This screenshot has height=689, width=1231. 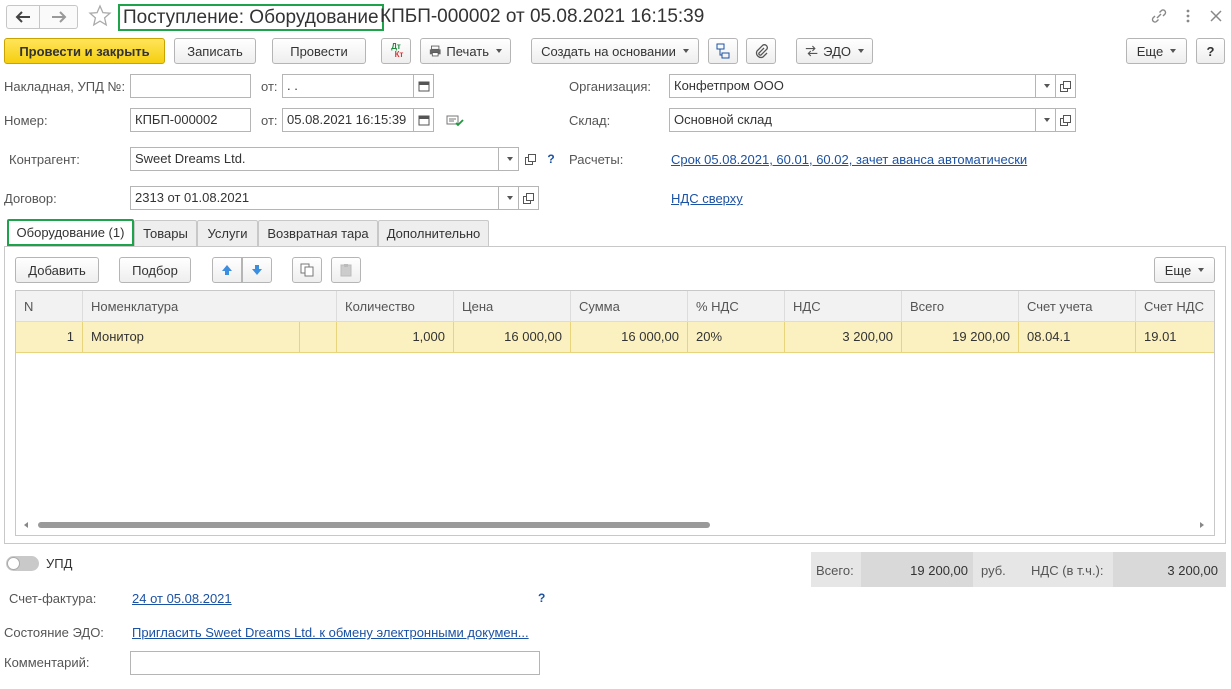 What do you see at coordinates (852, 120) in the screenshot?
I see `warehouse-input: Основной склад` at bounding box center [852, 120].